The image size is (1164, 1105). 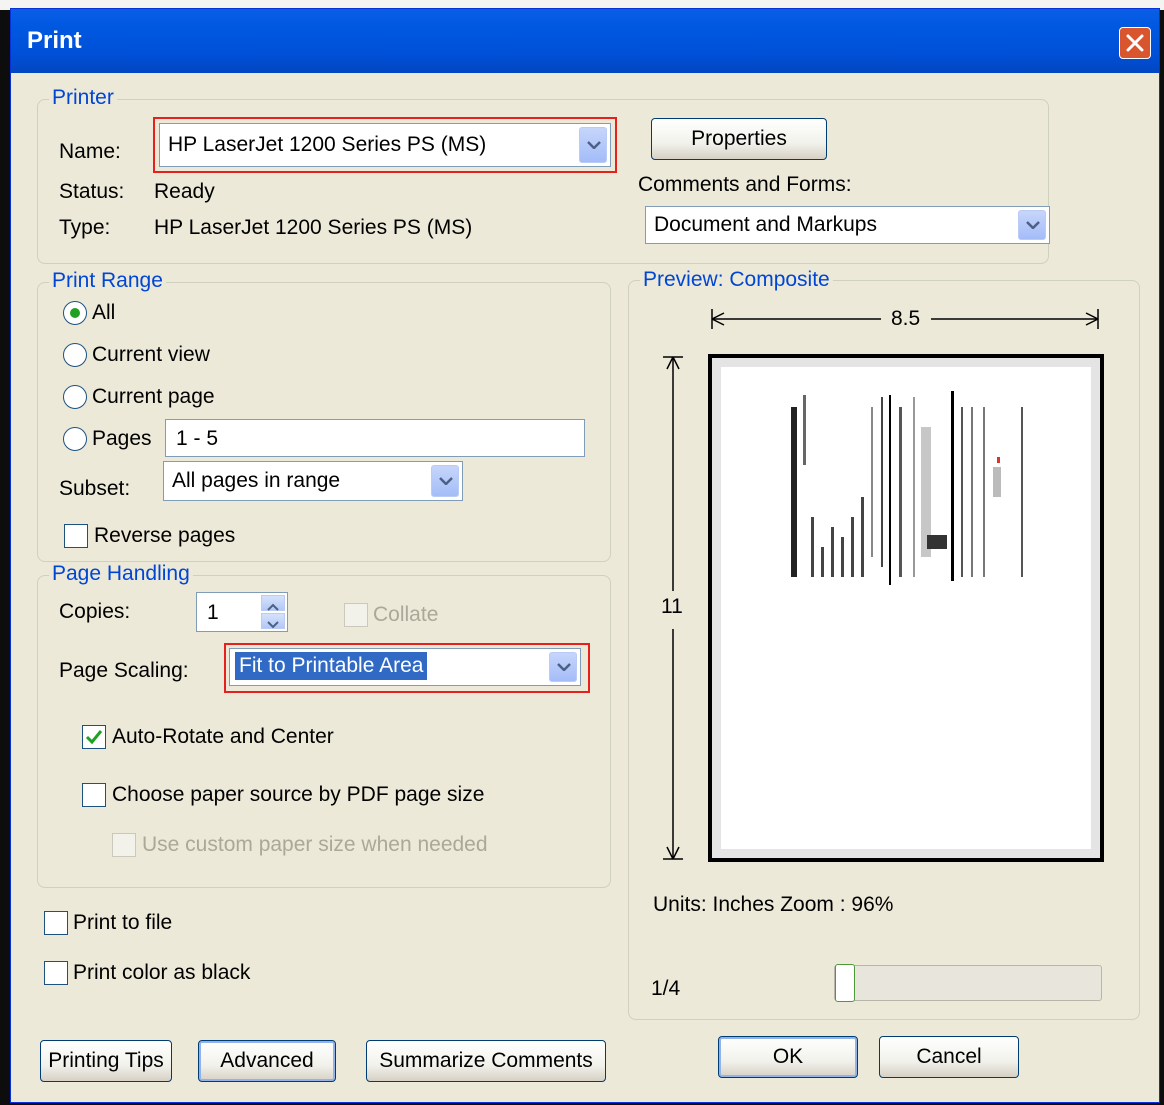 I want to click on page-scaling-callout, so click(x=407, y=668).